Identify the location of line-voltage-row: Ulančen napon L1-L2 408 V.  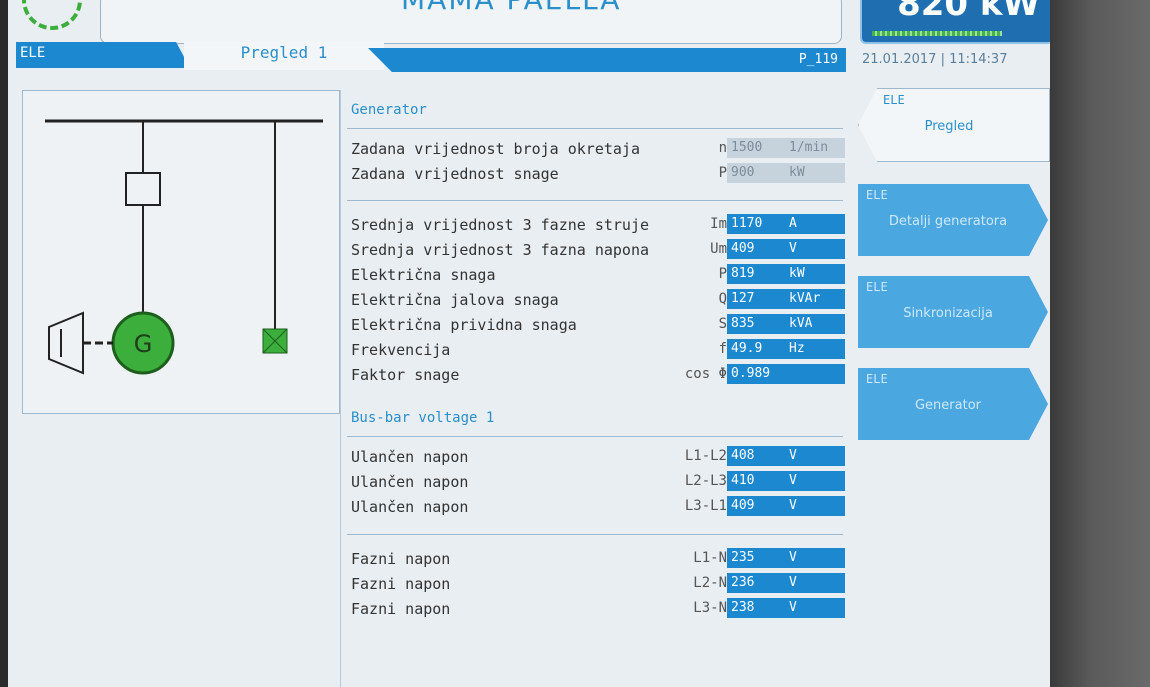
(599, 457).